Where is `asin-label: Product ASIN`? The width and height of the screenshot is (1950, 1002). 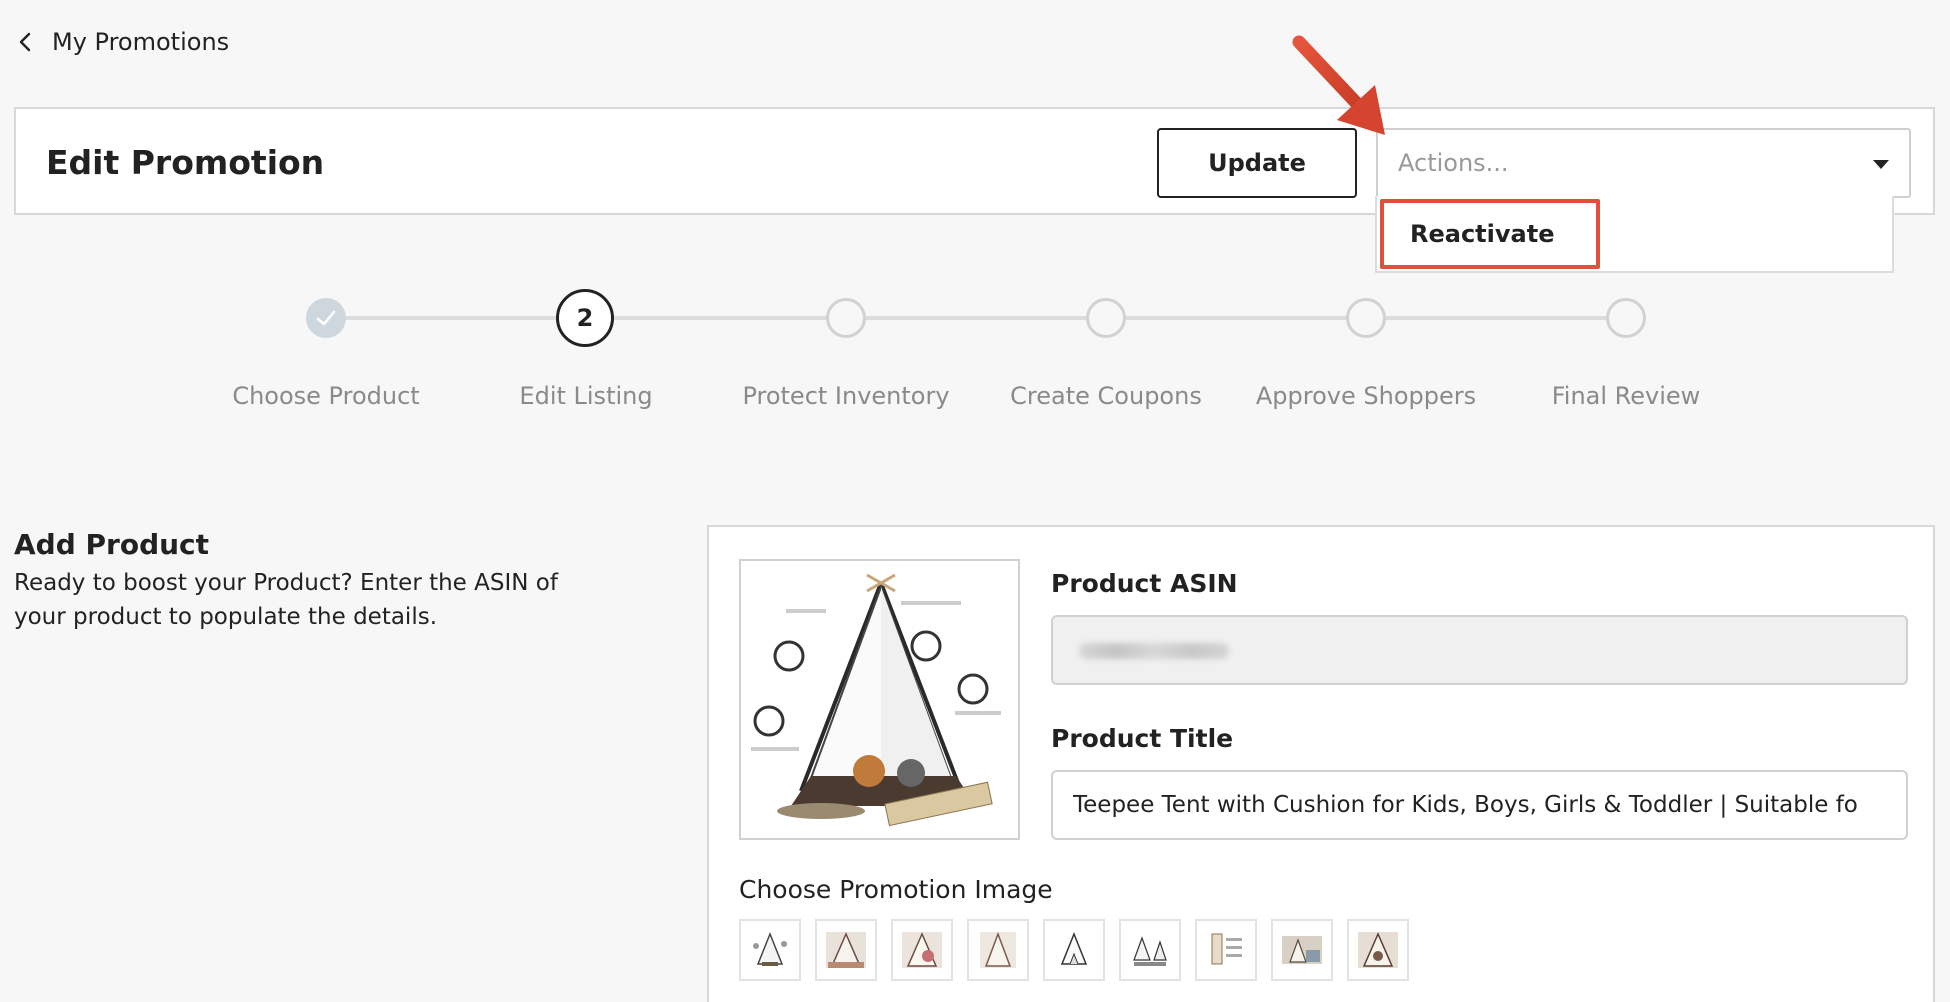
asin-label: Product ASIN is located at coordinates (1144, 583).